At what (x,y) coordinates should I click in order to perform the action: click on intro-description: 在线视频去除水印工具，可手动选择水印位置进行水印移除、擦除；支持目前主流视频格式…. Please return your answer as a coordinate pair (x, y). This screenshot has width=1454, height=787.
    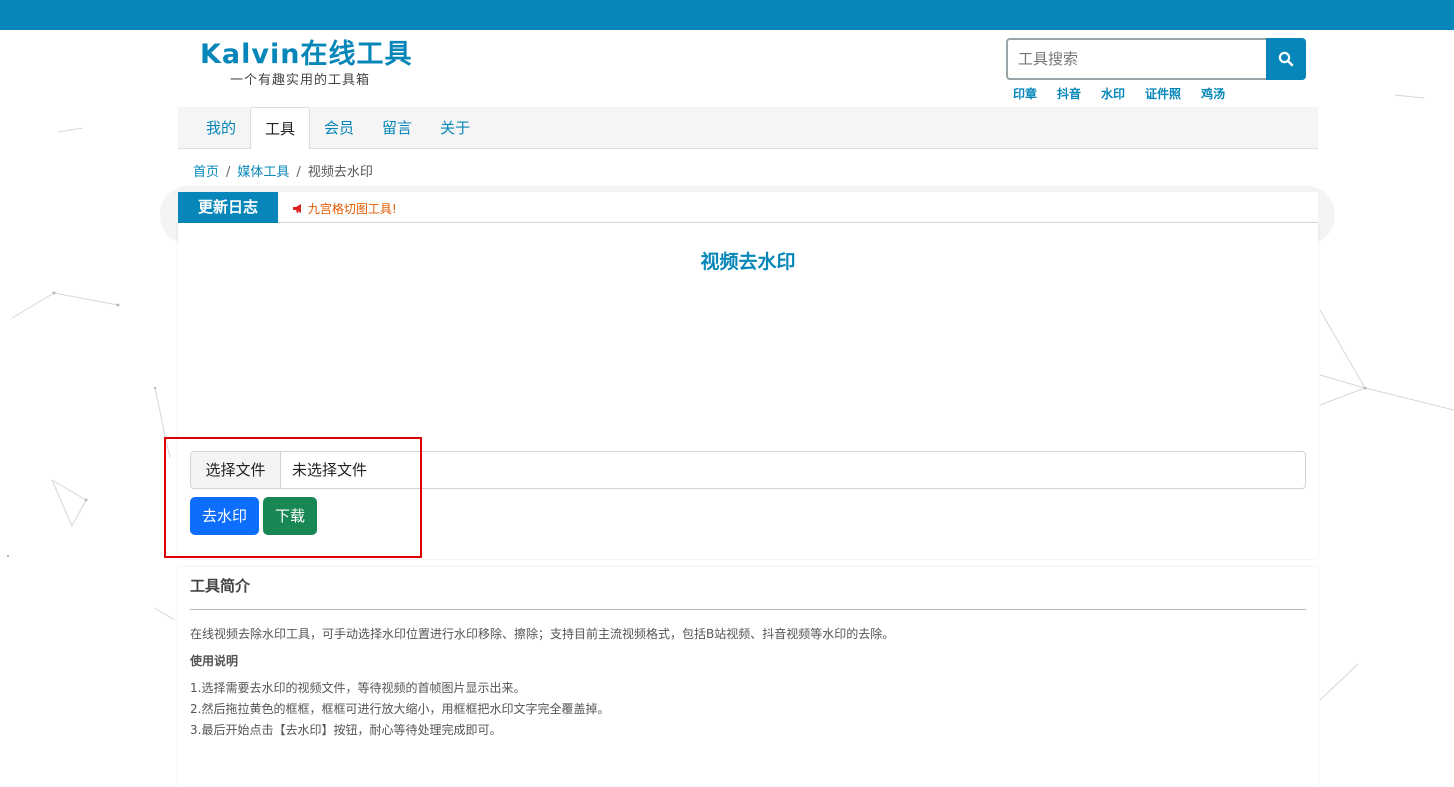
    Looking at the image, I should click on (542, 634).